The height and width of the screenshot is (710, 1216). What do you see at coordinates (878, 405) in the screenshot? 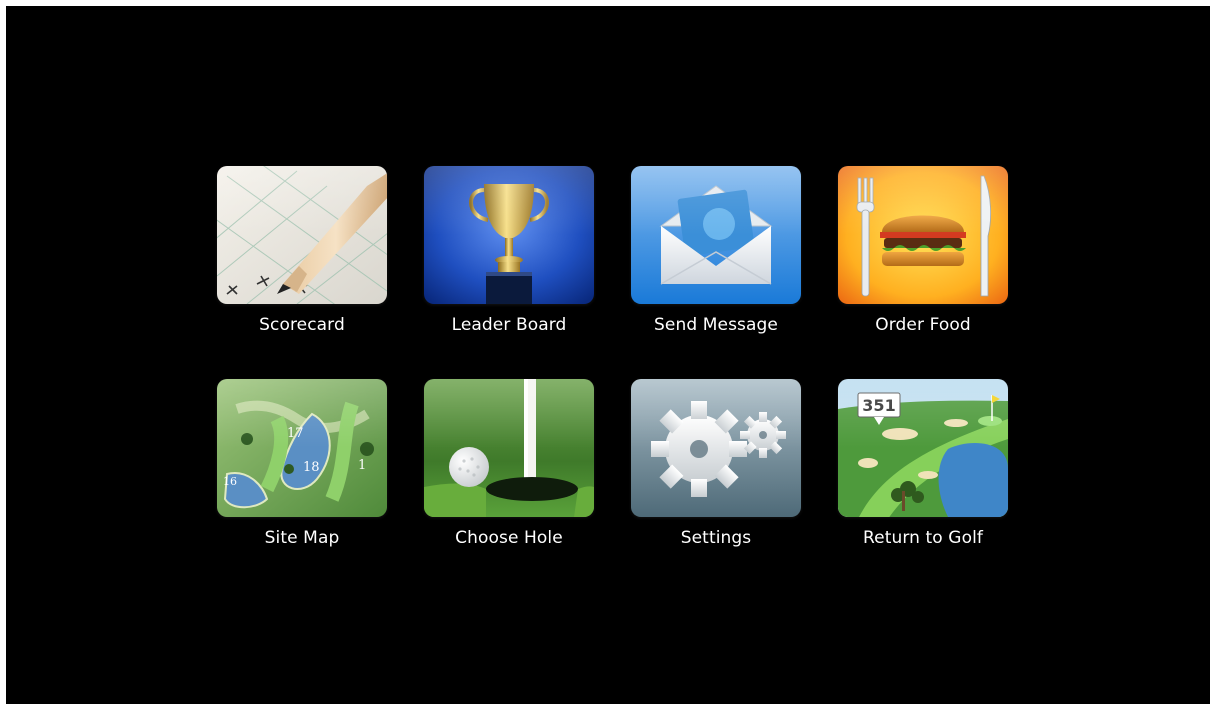
I see `distance-readout: 351` at bounding box center [878, 405].